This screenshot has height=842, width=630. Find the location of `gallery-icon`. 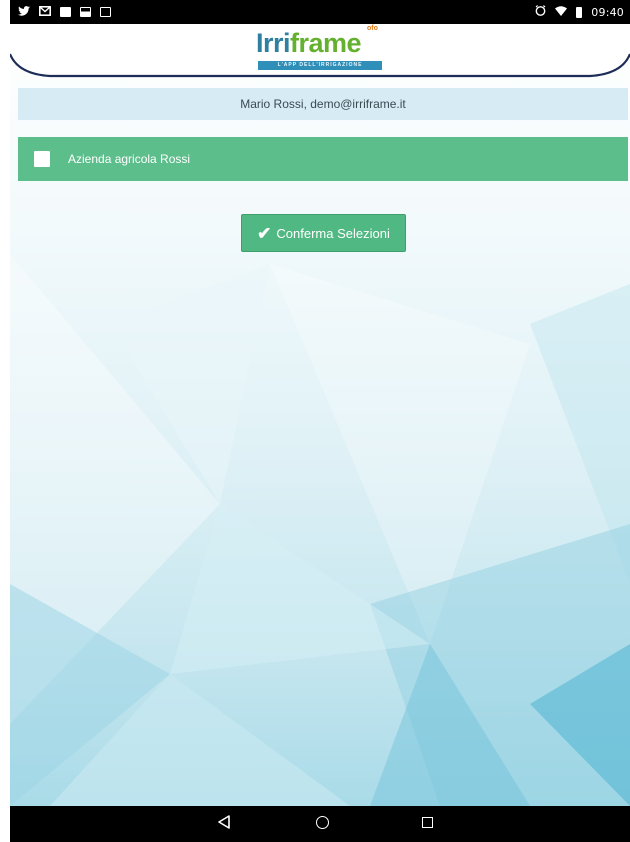

gallery-icon is located at coordinates (65, 12).